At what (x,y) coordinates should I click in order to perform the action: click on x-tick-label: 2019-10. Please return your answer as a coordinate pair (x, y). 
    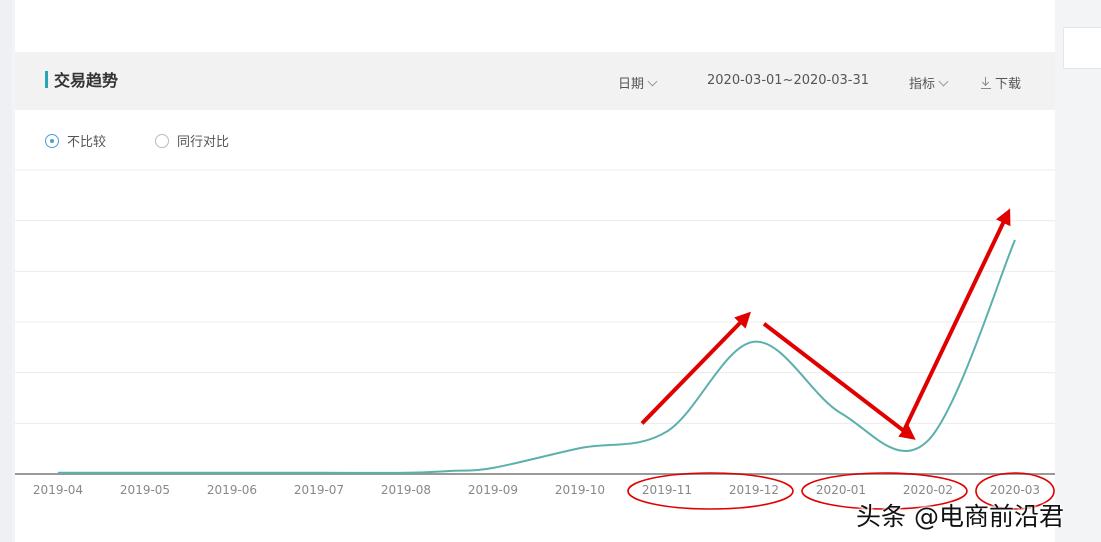
    Looking at the image, I should click on (580, 490).